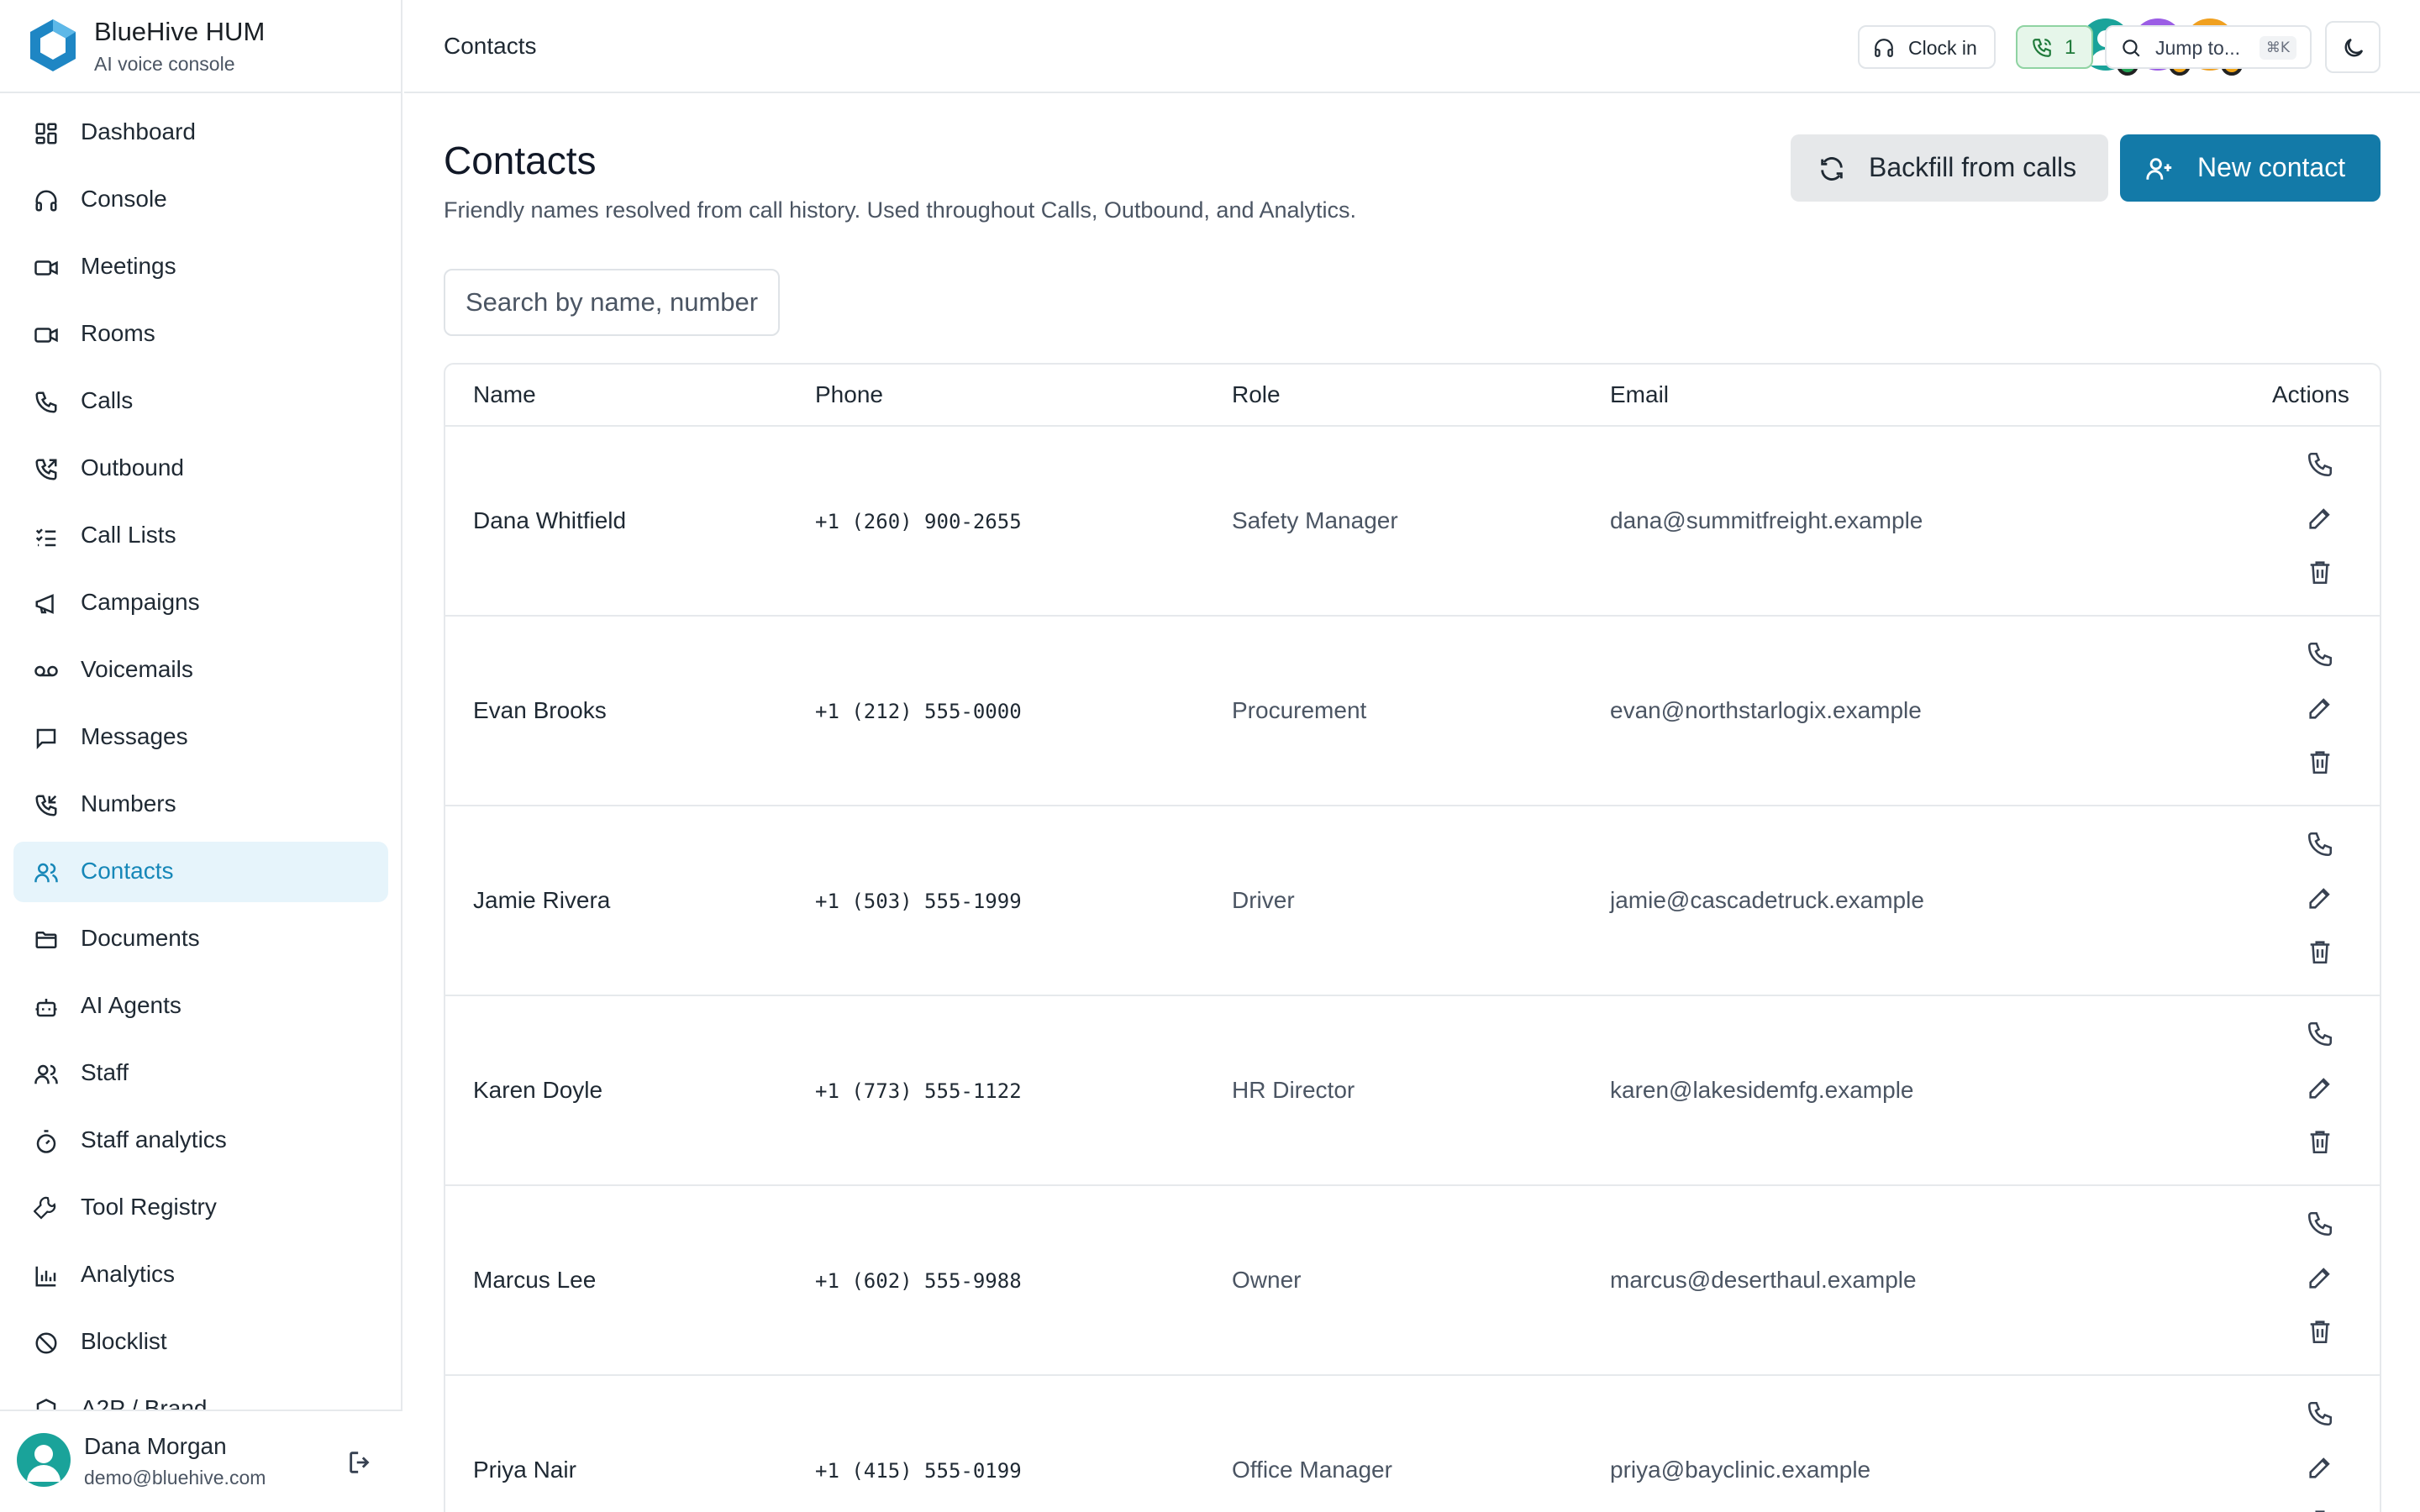  I want to click on sidebar-item-dashboard: Dashboard, so click(200, 132).